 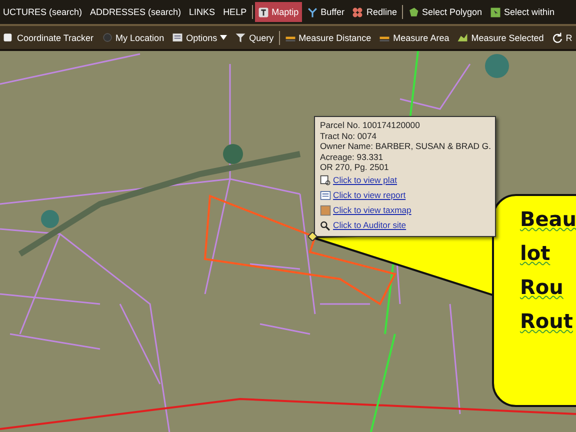 I want to click on menu-link: ADDRESSES (search), so click(x=135, y=12).